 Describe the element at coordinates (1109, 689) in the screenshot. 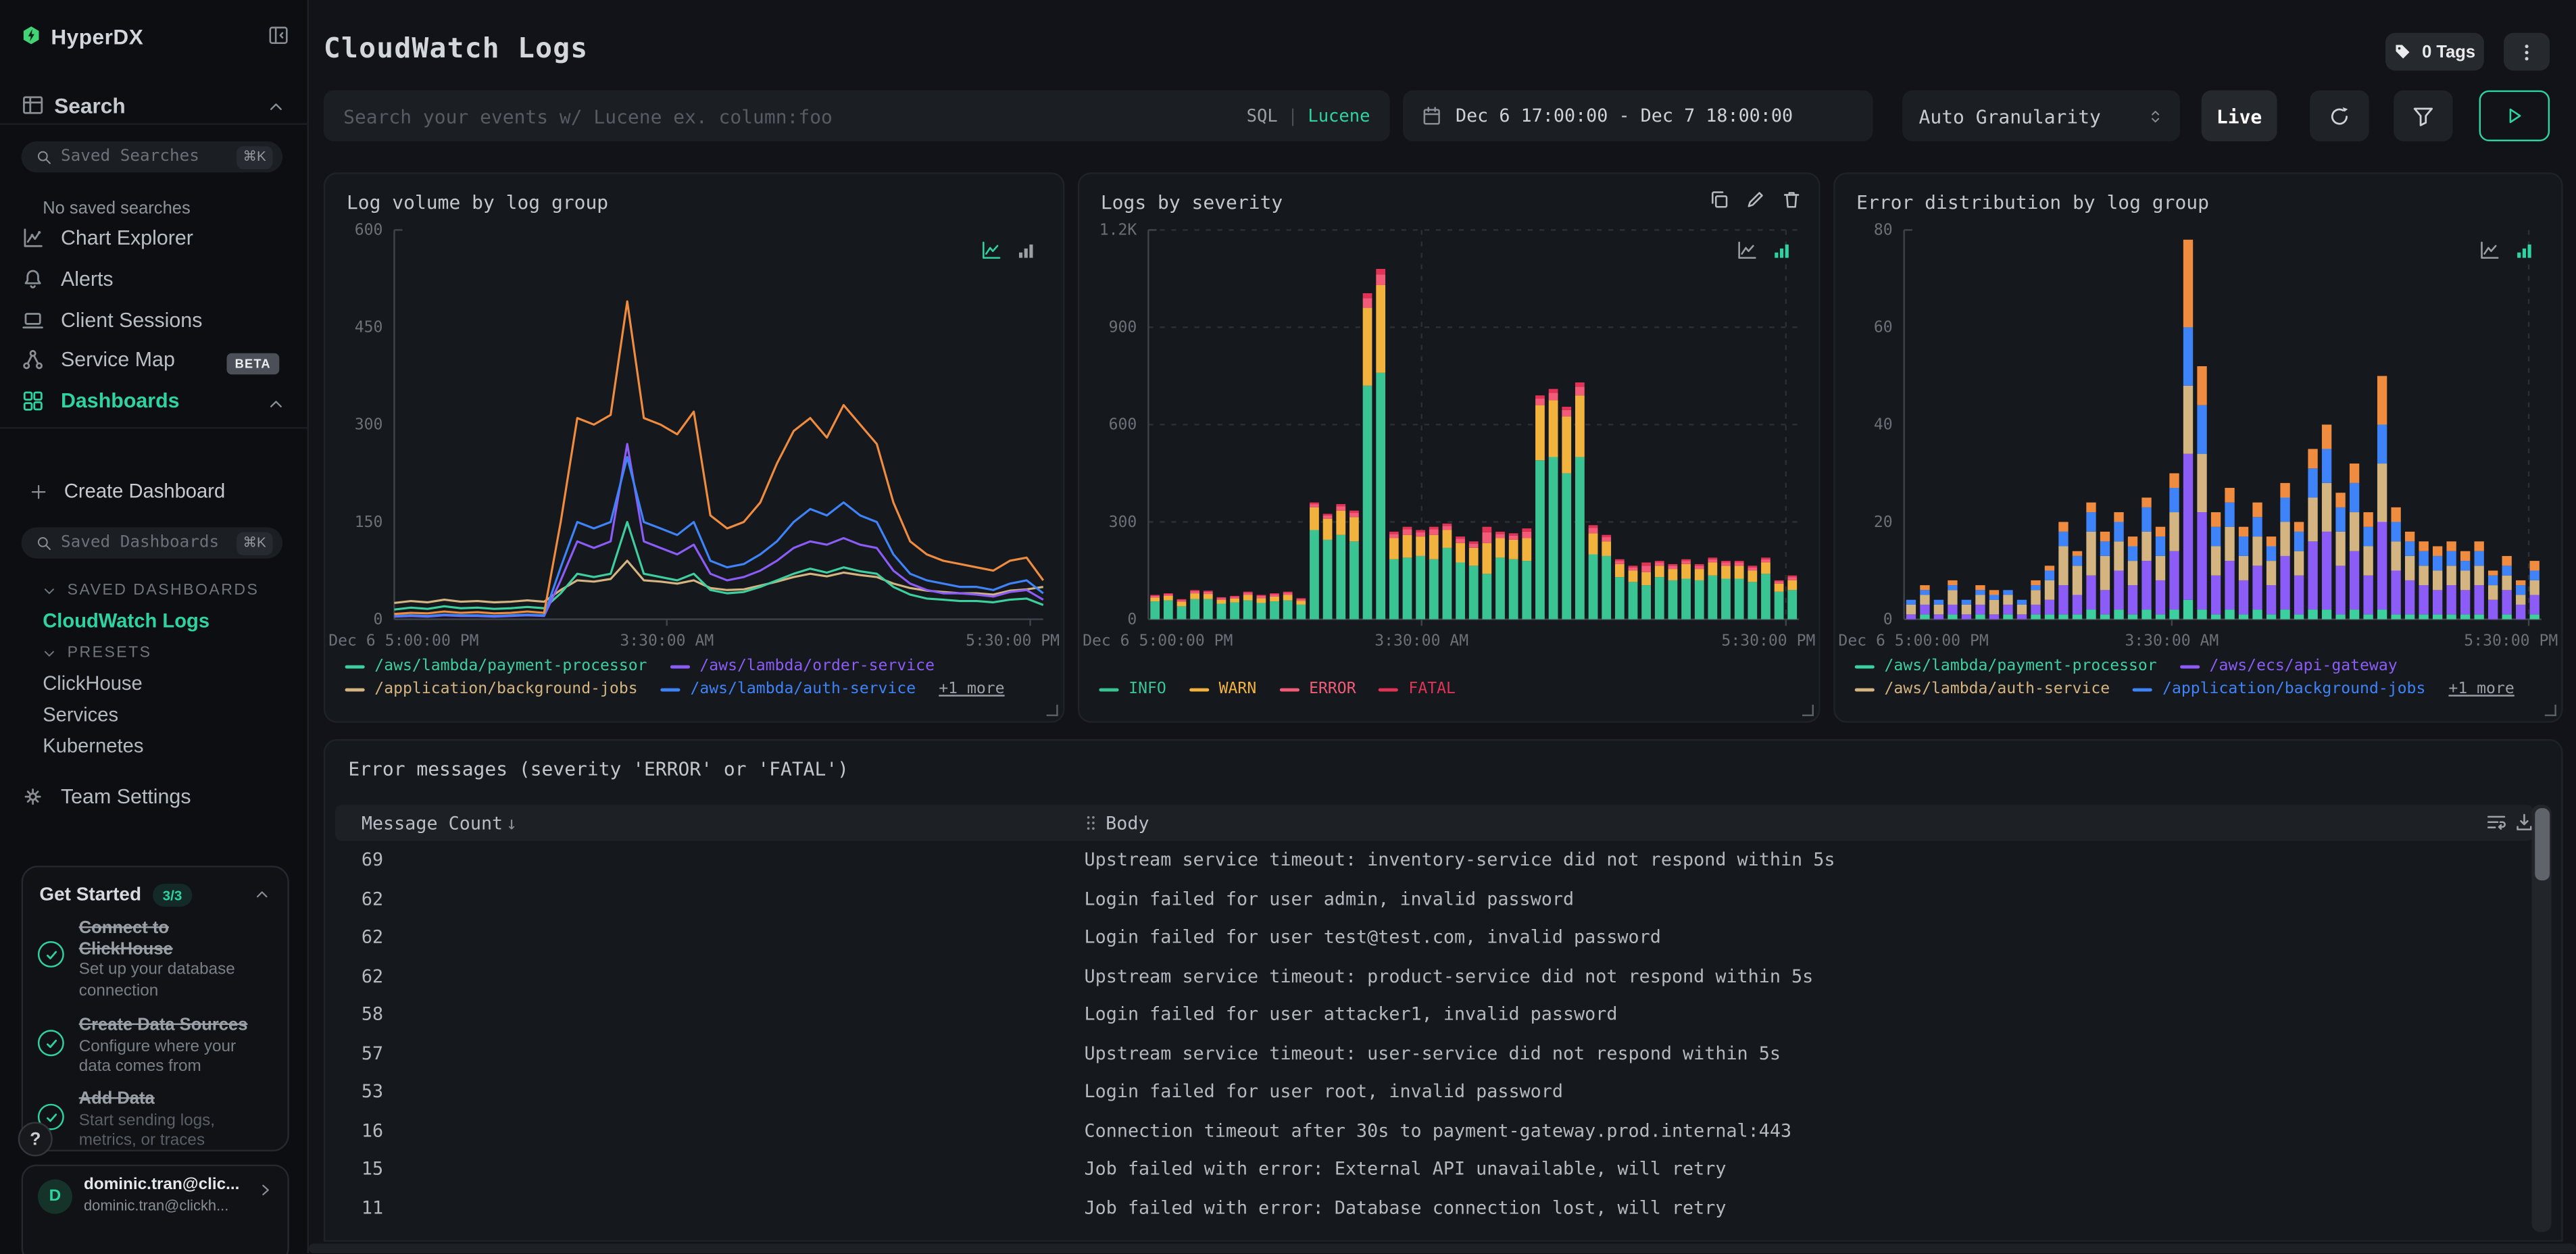

I see `legend-swatch` at that location.